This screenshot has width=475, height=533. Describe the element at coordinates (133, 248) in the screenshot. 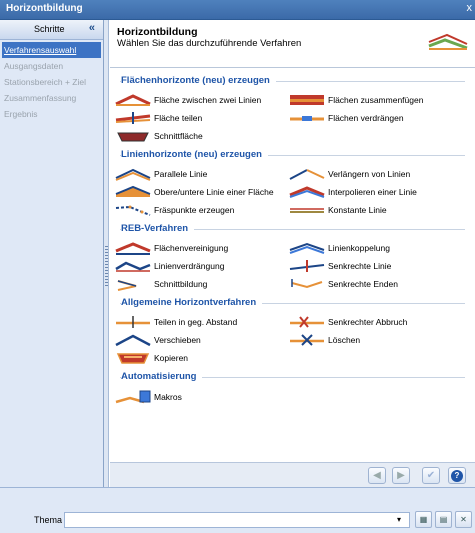

I see `area-union-icon` at that location.